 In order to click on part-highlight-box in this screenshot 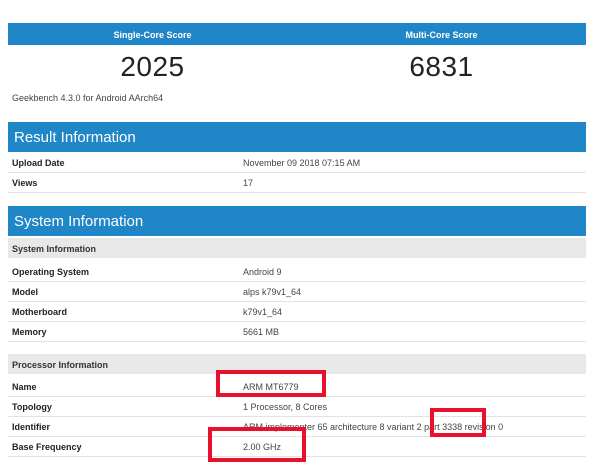, I will do `click(458, 422)`.